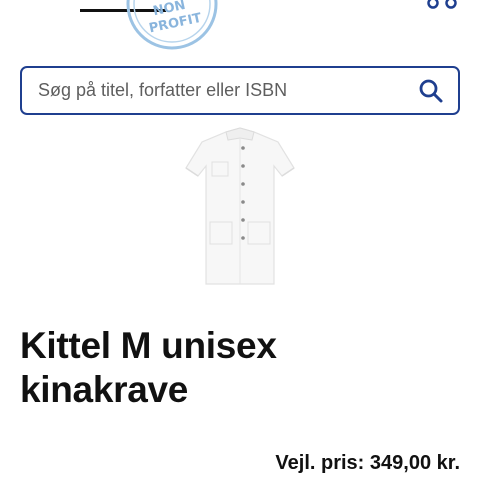 This screenshot has height=480, width=480. Describe the element at coordinates (148, 345) in the screenshot. I see `product-title-line1: Kittel M unisex` at that location.